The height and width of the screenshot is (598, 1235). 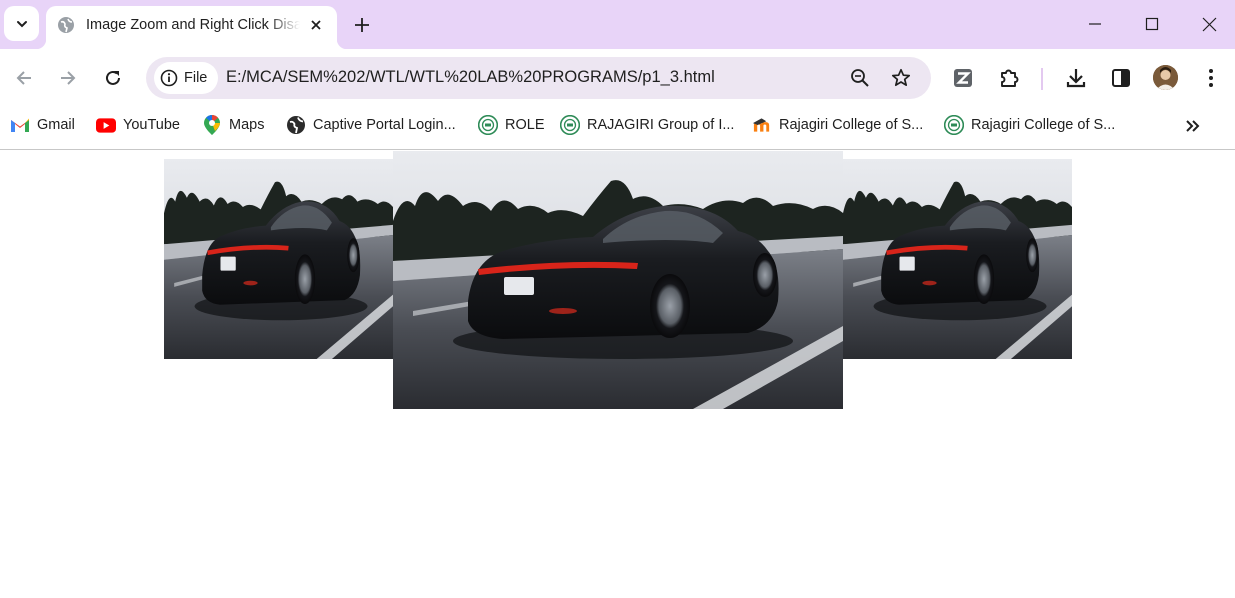 What do you see at coordinates (762, 125) in the screenshot?
I see `moodle-icon` at bounding box center [762, 125].